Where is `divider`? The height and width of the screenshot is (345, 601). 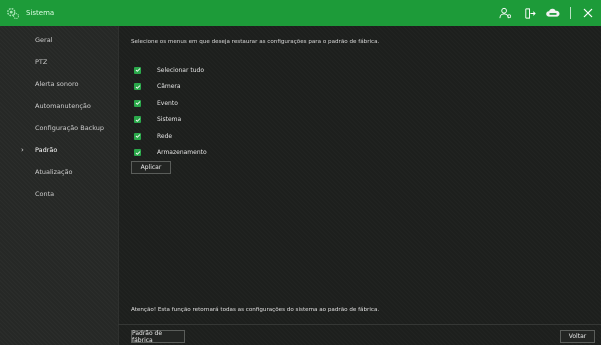
divider is located at coordinates (359, 324).